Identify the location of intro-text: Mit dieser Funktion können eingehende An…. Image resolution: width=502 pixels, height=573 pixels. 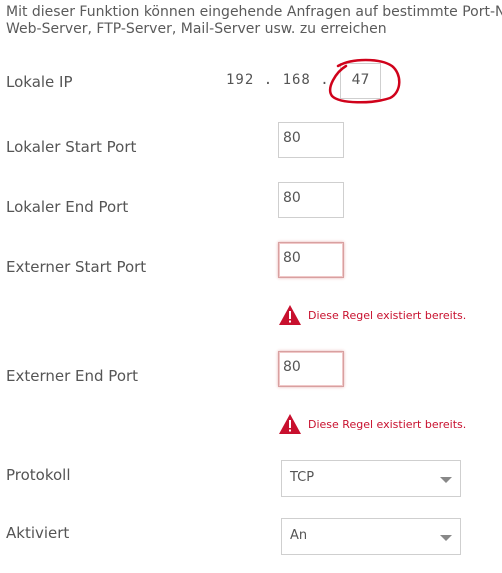
(254, 21).